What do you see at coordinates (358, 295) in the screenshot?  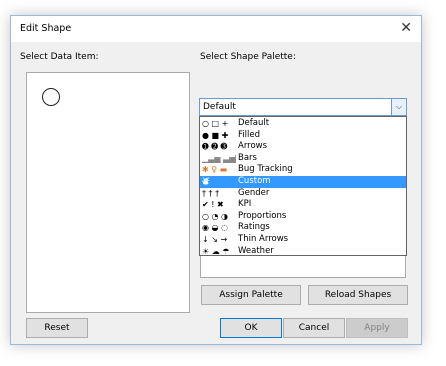 I see `reload-shapes-button: Reload Shapes` at bounding box center [358, 295].